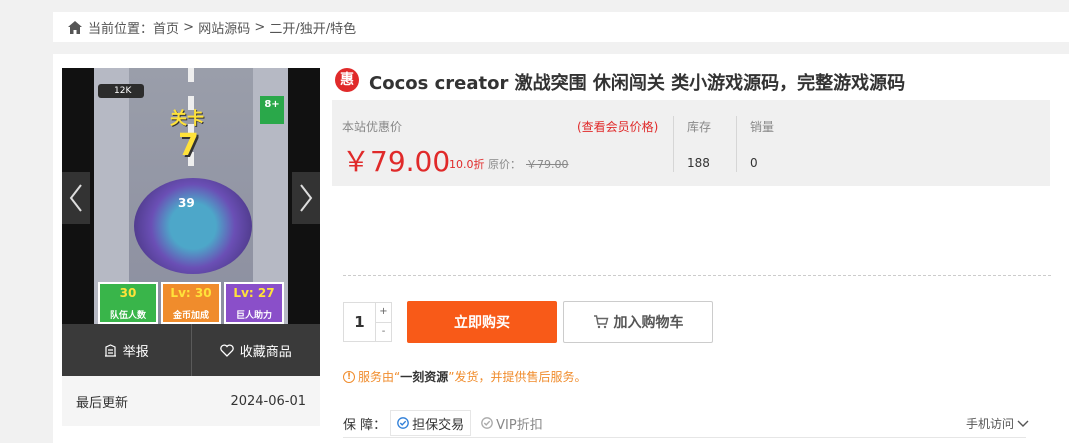 Image resolution: width=1069 pixels, height=443 pixels. I want to click on game-tile-value: 30, so click(128, 293).